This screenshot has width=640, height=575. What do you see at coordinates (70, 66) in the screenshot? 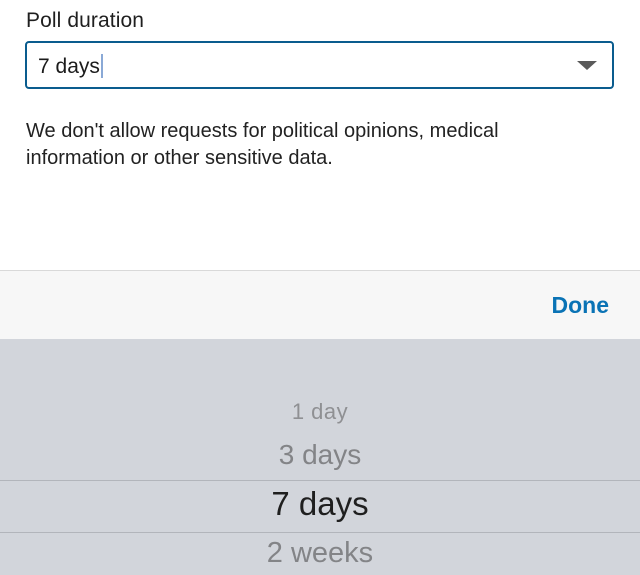
I see `poll-duration-value: 7 days` at bounding box center [70, 66].